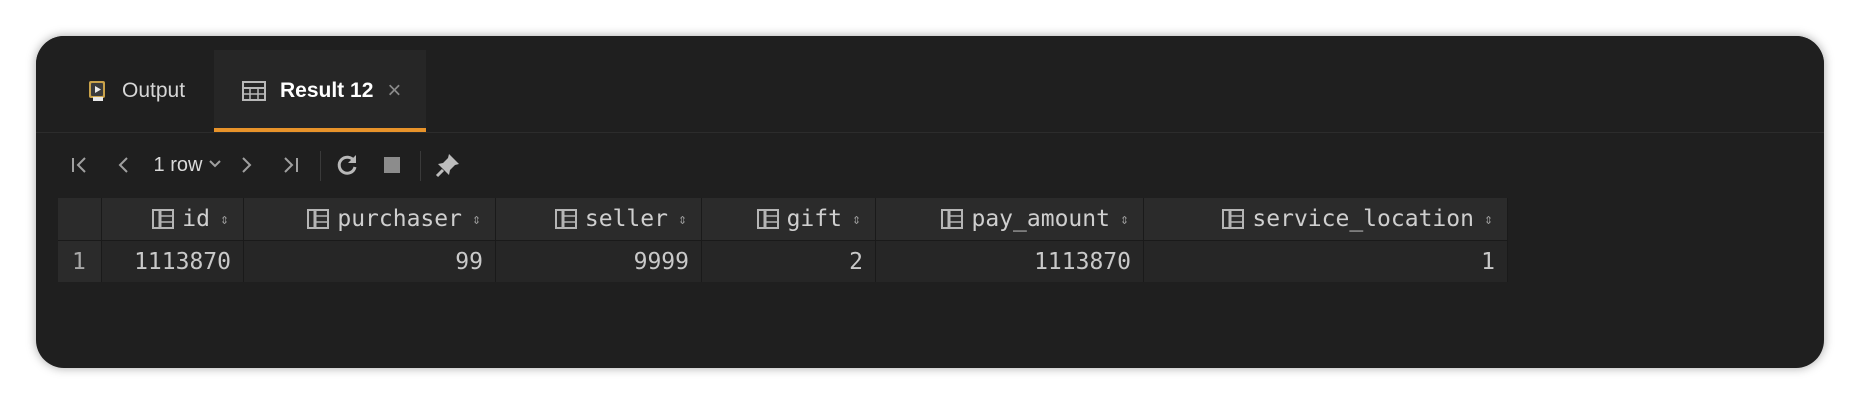  I want to click on tab-result: Result 12 ×, so click(320, 91).